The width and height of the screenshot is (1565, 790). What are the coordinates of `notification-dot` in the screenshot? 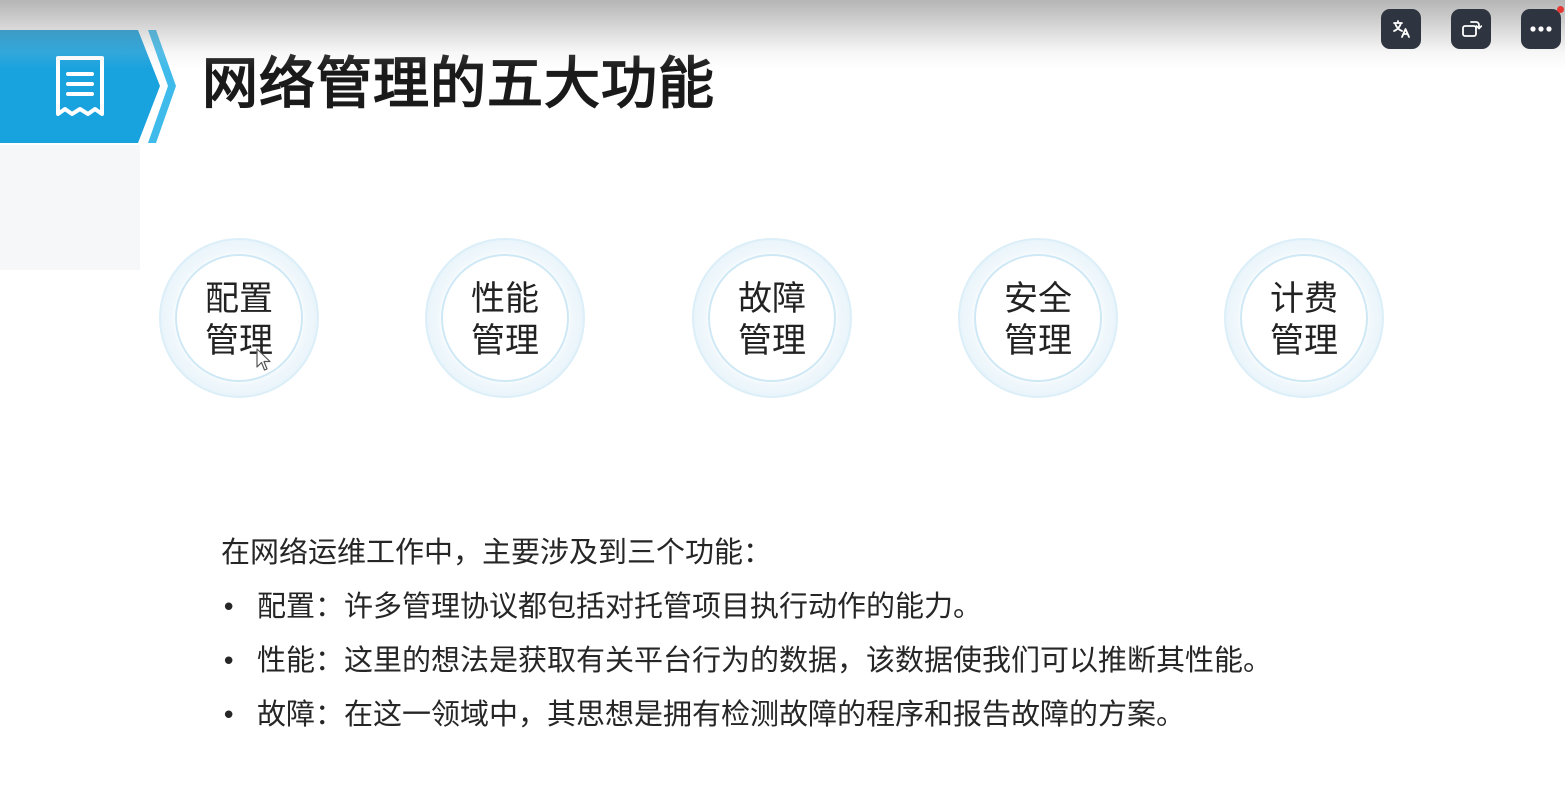 It's located at (1560, 9).